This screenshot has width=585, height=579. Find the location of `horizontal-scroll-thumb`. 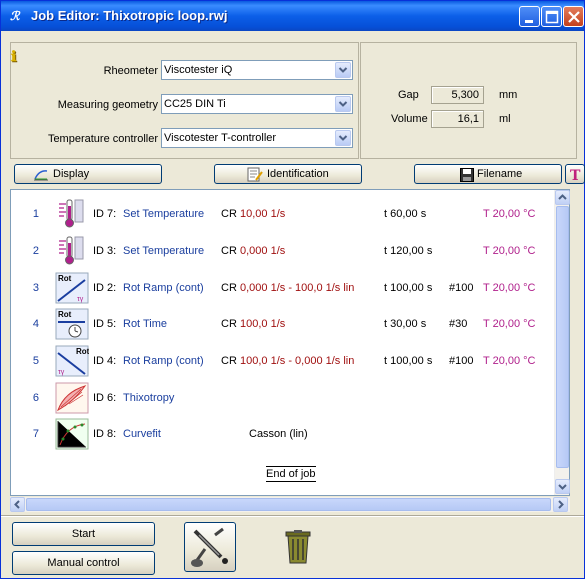

horizontal-scroll-thumb is located at coordinates (288, 504).